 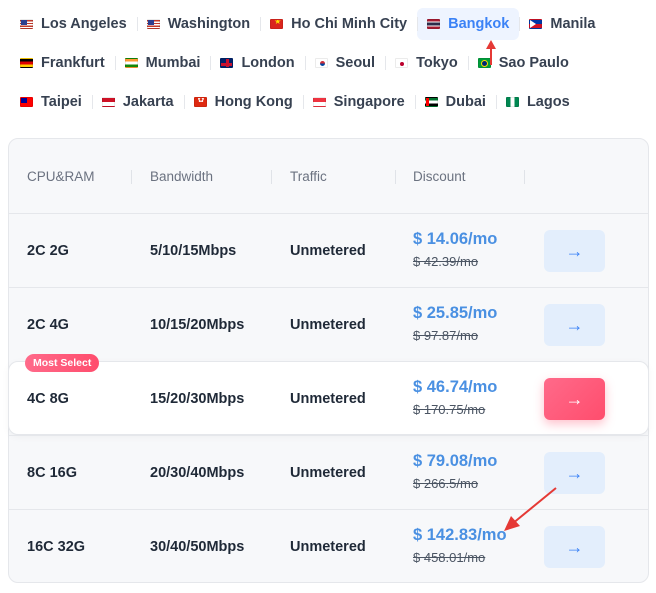 I want to click on location-label: Sao Paulo, so click(x=533, y=63).